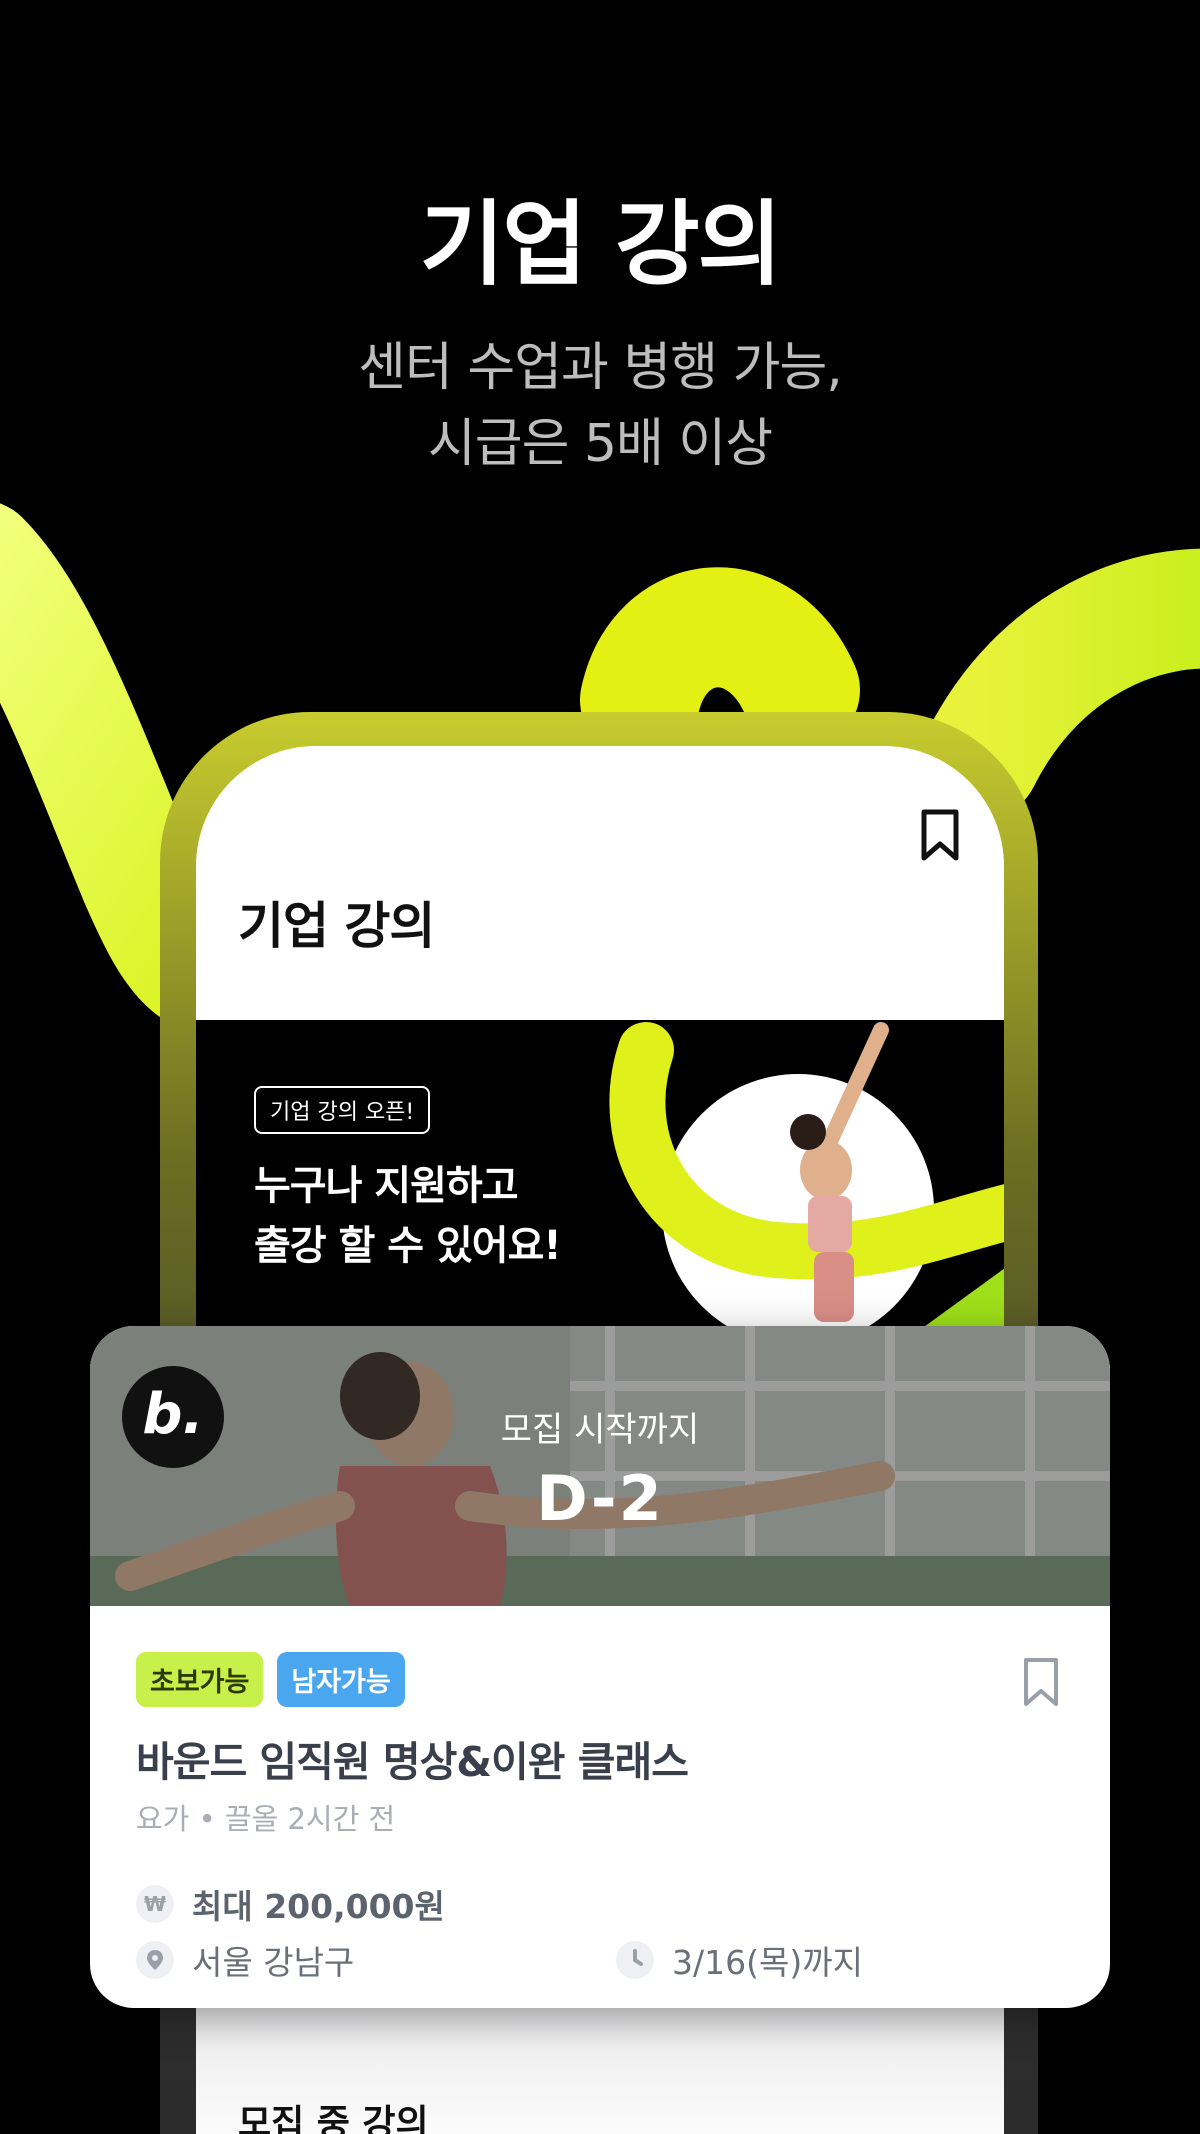 The height and width of the screenshot is (2134, 1200). I want to click on banner-line2: 출강 할 수 있어요!, so click(408, 1246).